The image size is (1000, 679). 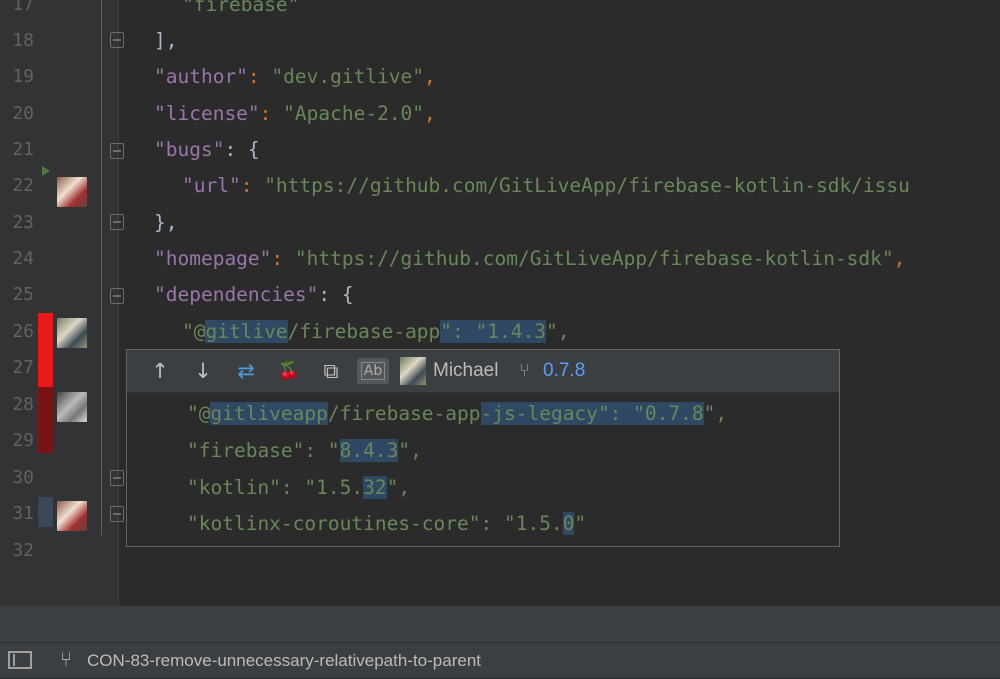 What do you see at coordinates (45, 512) in the screenshot?
I see `change-marker-old` at bounding box center [45, 512].